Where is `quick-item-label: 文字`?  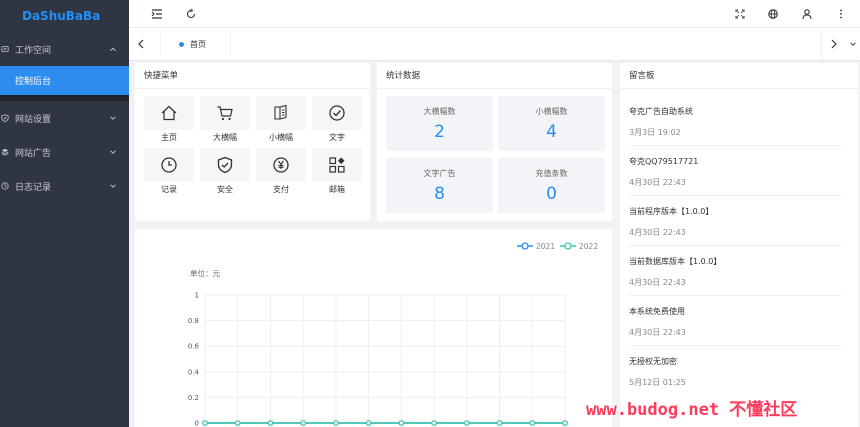
quick-item-label: 文字 is located at coordinates (337, 137).